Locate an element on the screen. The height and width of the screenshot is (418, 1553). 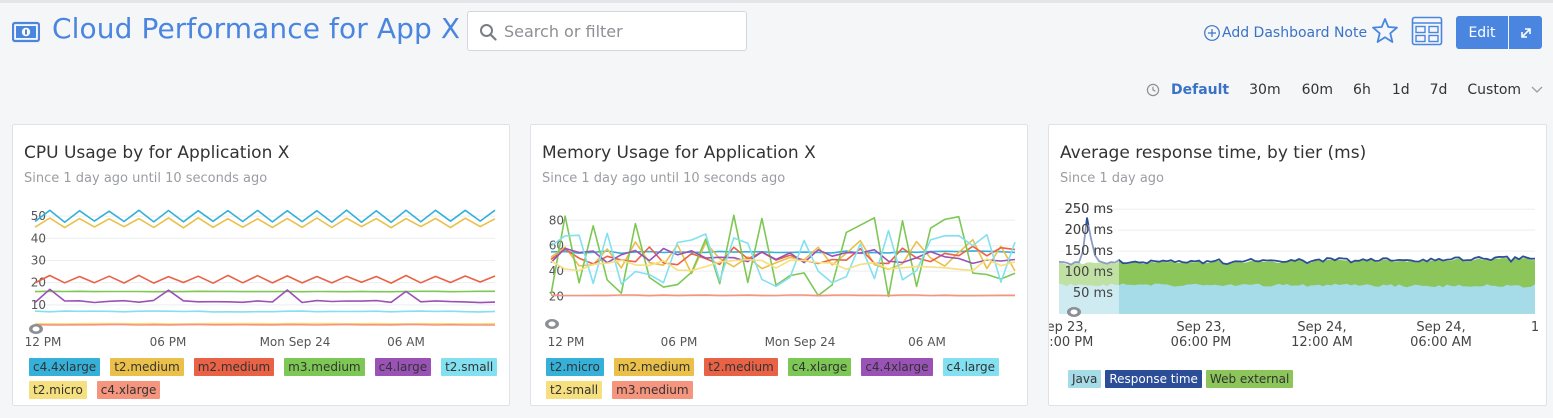
legend-item: Response time is located at coordinates (1153, 379).